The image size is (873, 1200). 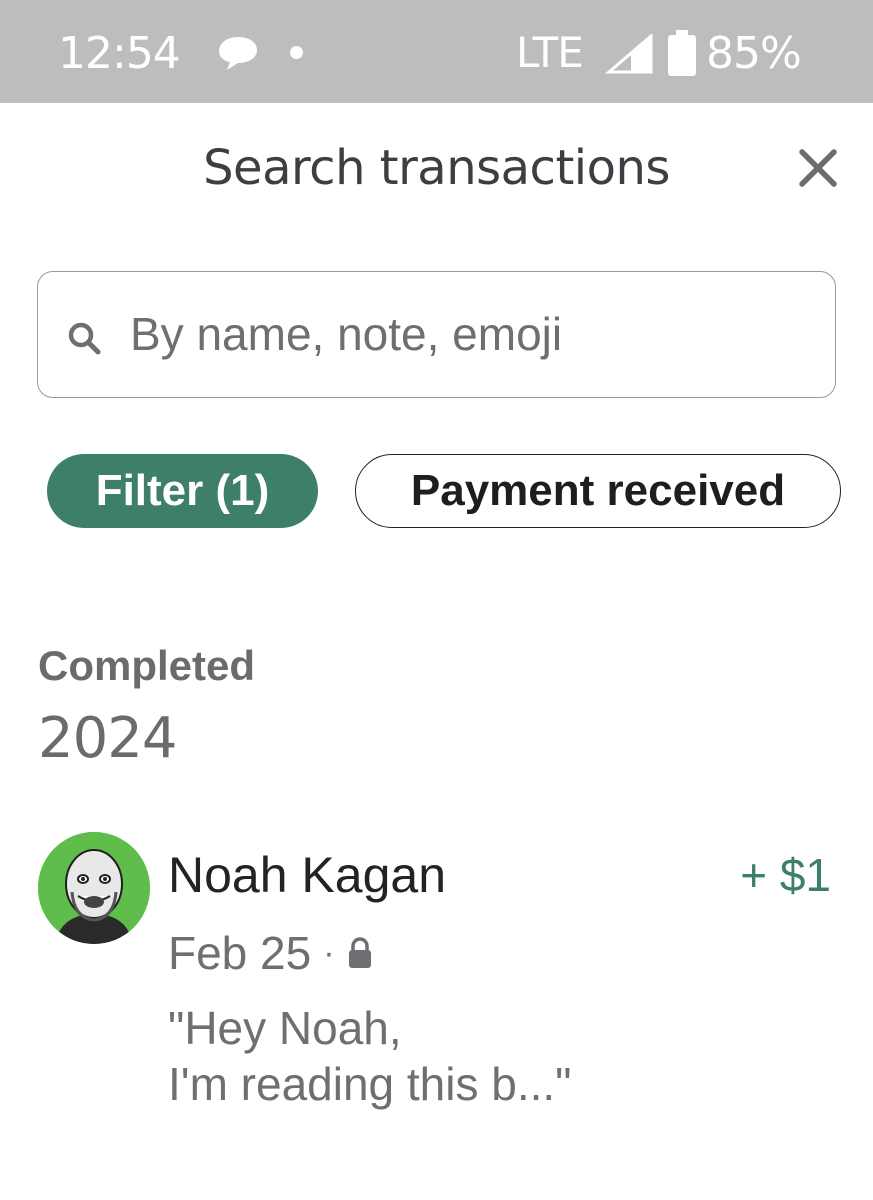 What do you see at coordinates (785, 875) in the screenshot?
I see `transaction-amount: + $1` at bounding box center [785, 875].